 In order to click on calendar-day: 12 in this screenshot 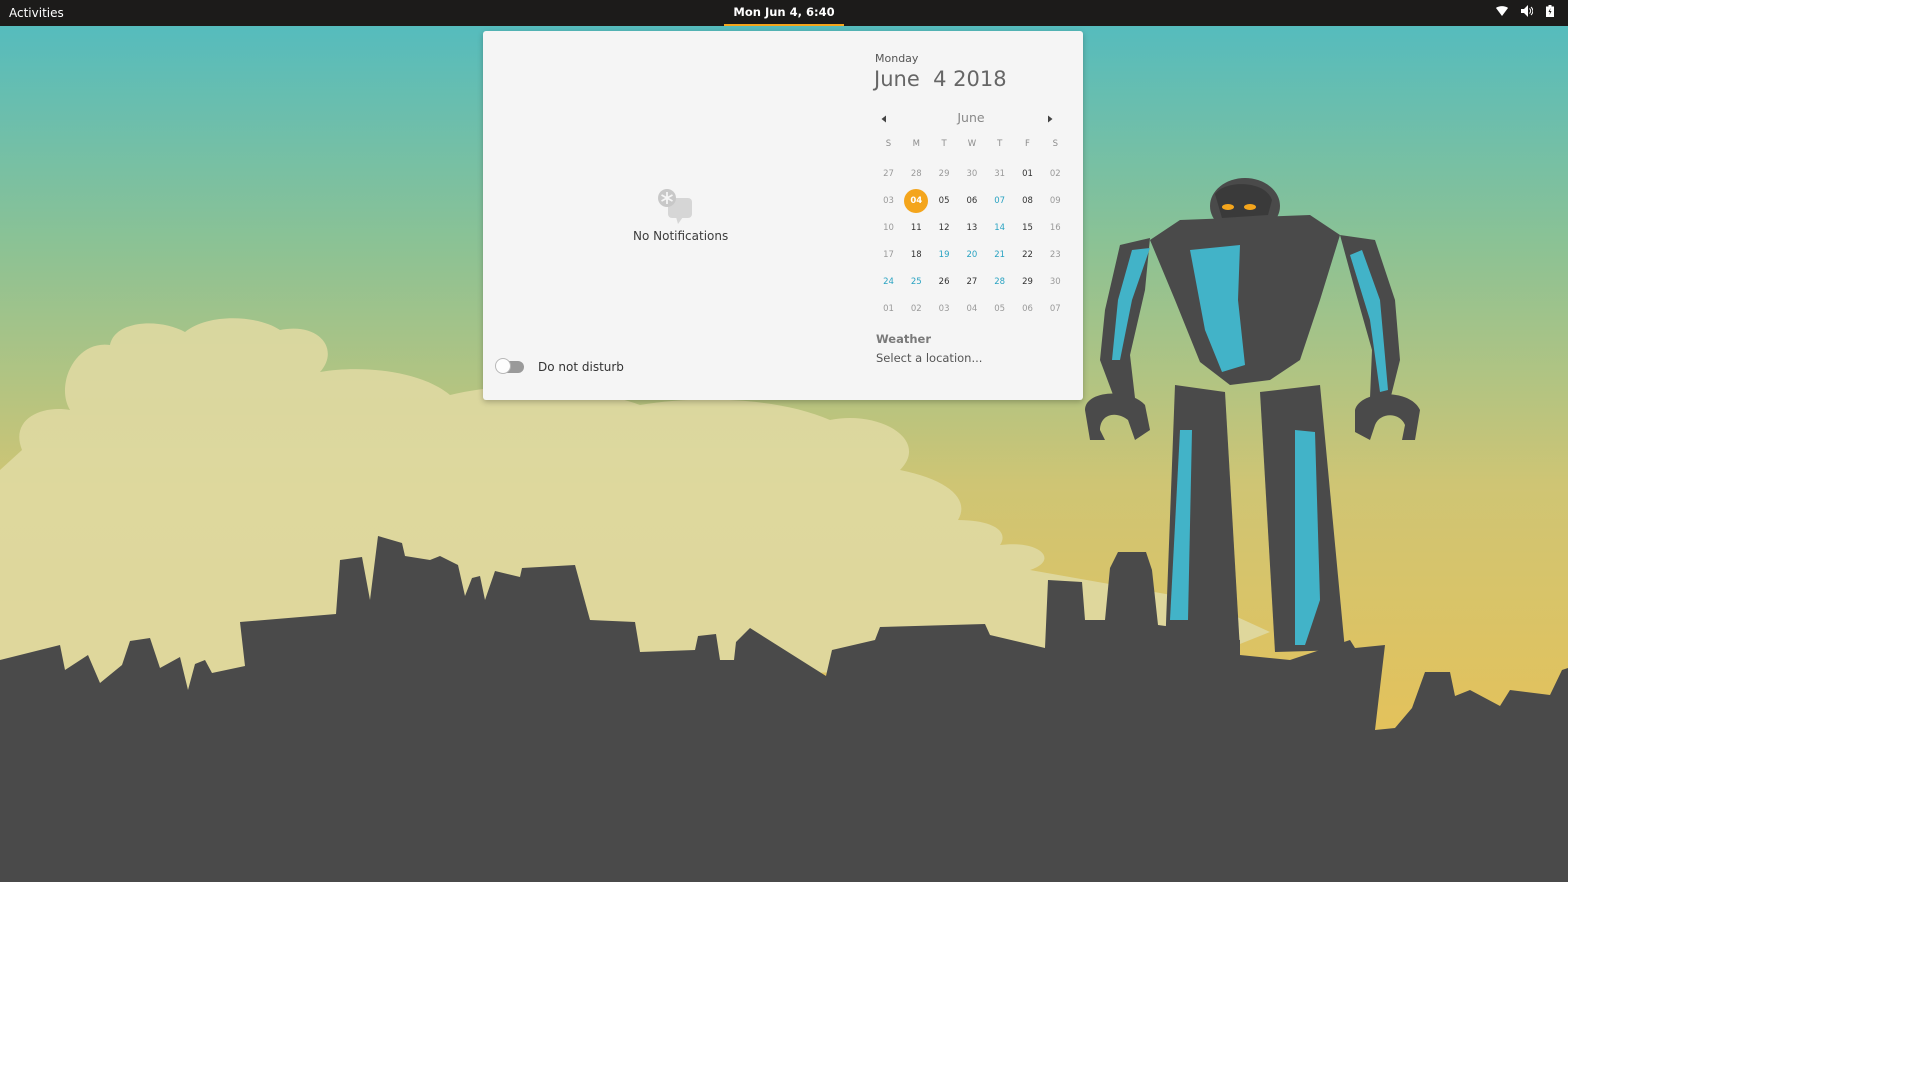, I will do `click(944, 228)`.